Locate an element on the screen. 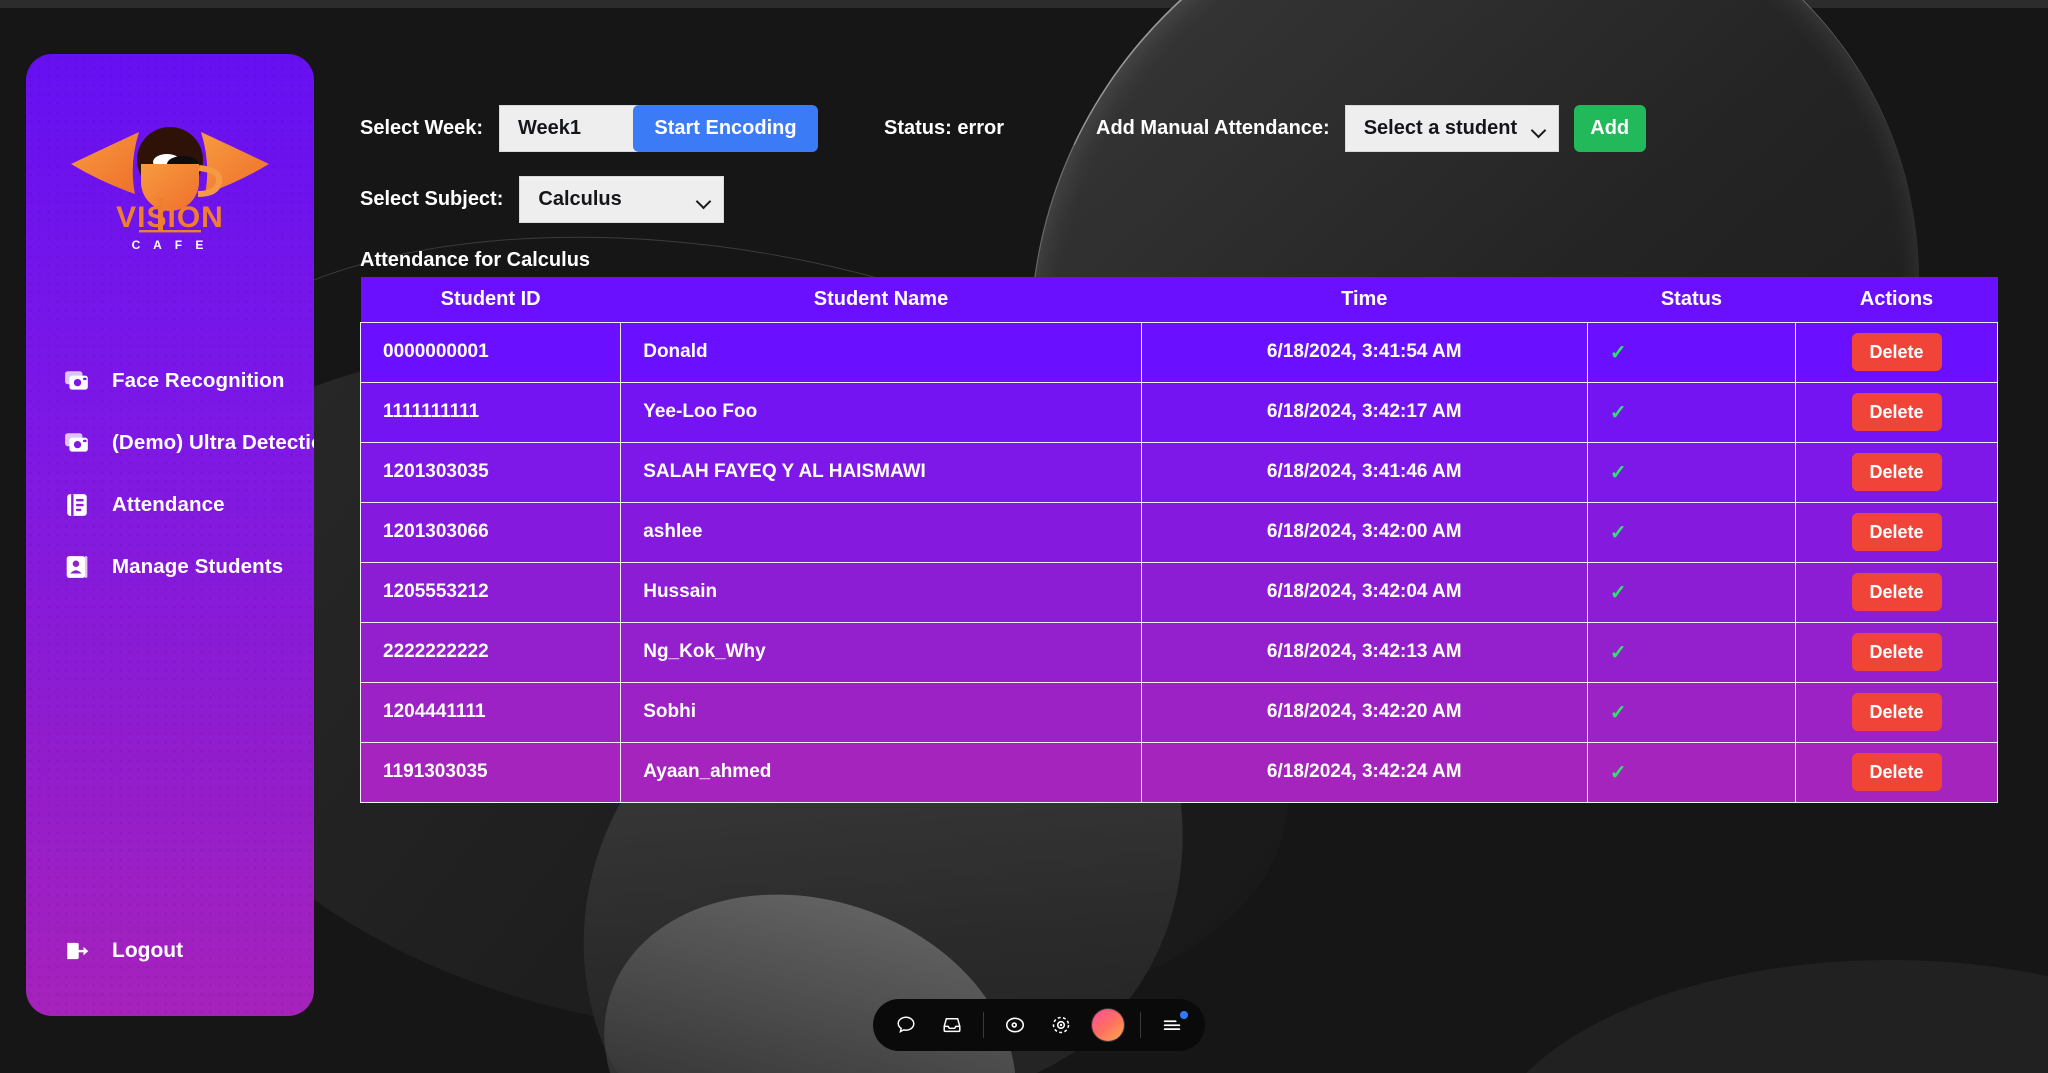 The height and width of the screenshot is (1073, 2048). cell-student-id: 1205553212 is located at coordinates (490, 592).